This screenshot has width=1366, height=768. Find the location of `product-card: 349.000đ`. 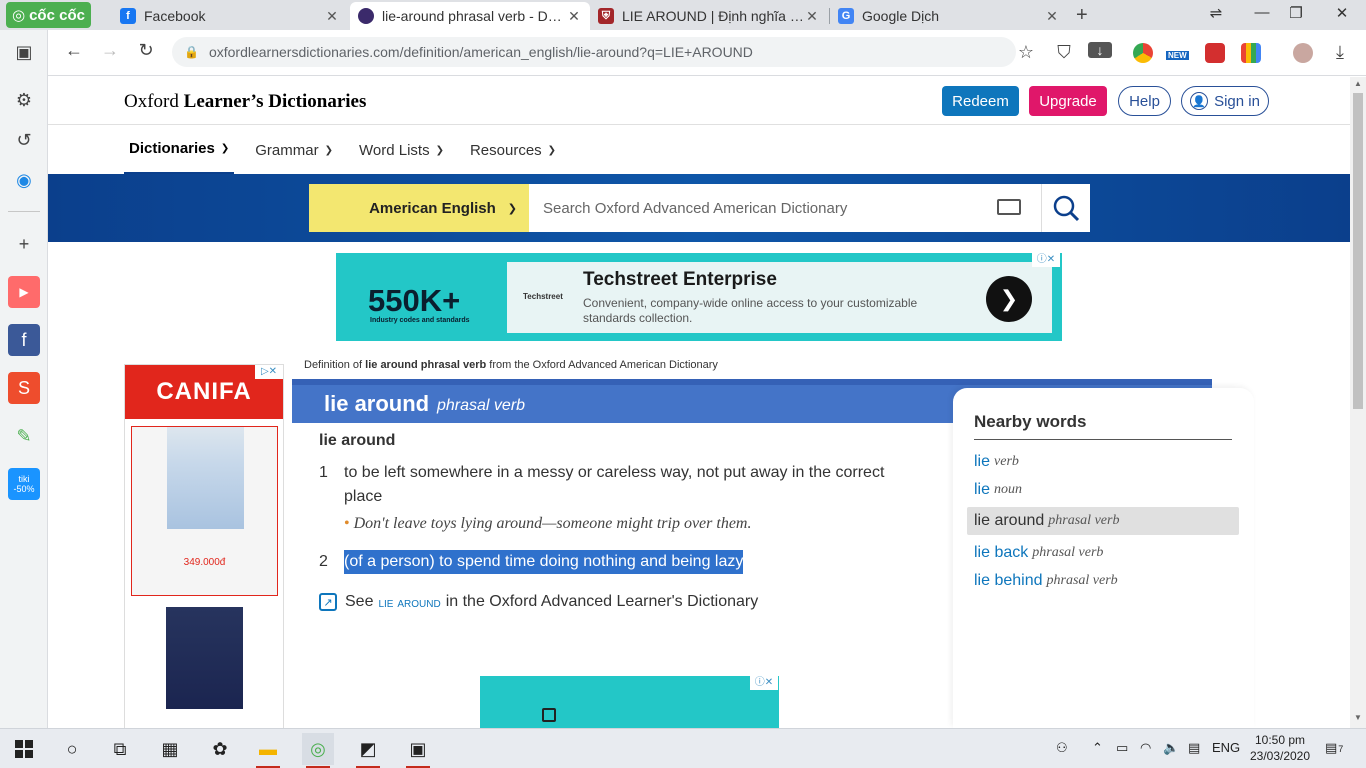

product-card: 349.000đ is located at coordinates (204, 511).